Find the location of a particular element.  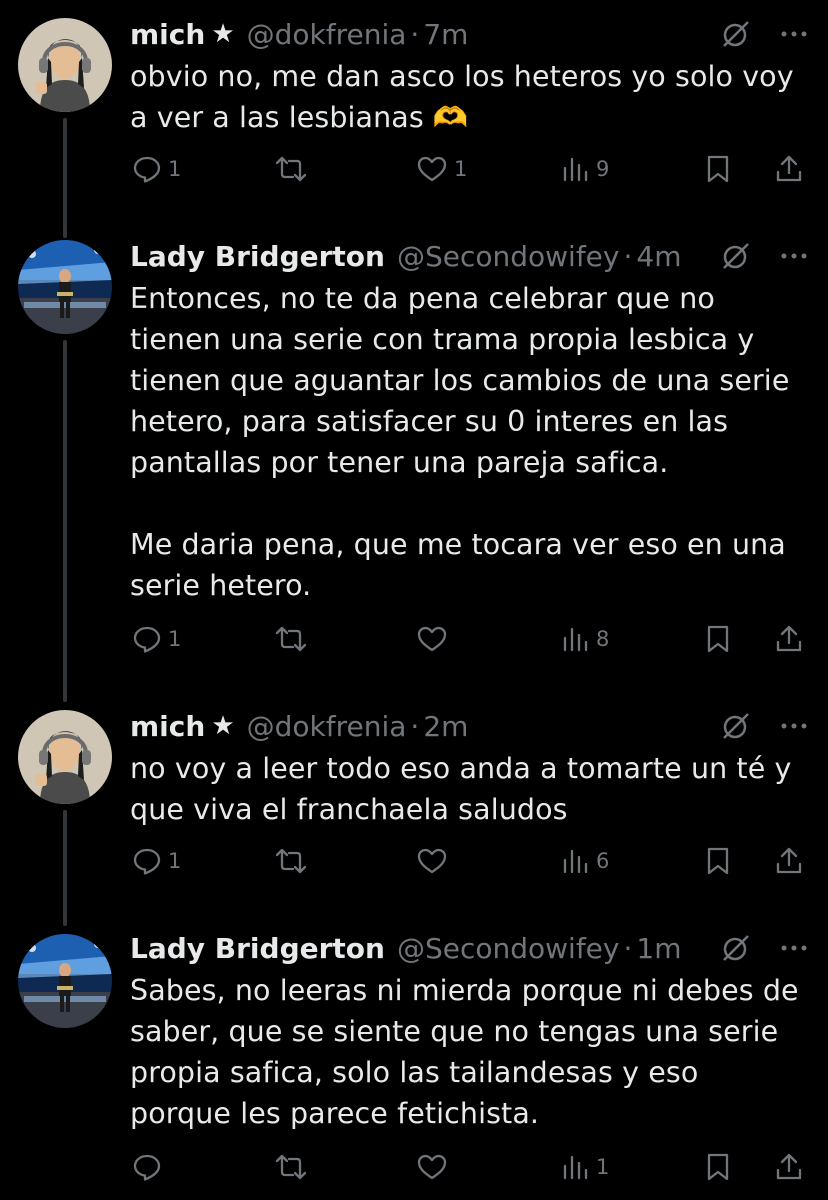

timestamp: 7m is located at coordinates (445, 34).